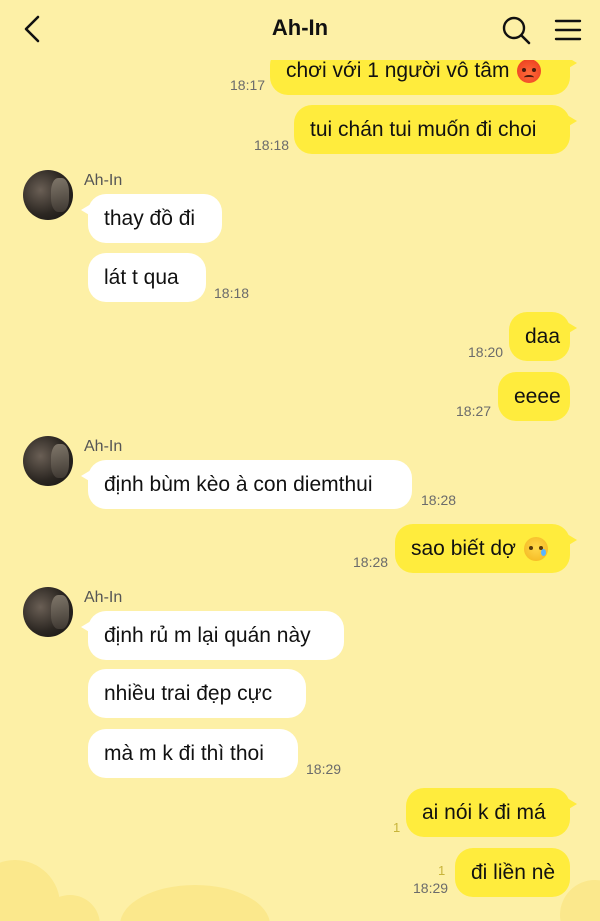 This screenshot has width=600, height=921. What do you see at coordinates (188, 693) in the screenshot?
I see `message-text: nhiều trai đẹp cực` at bounding box center [188, 693].